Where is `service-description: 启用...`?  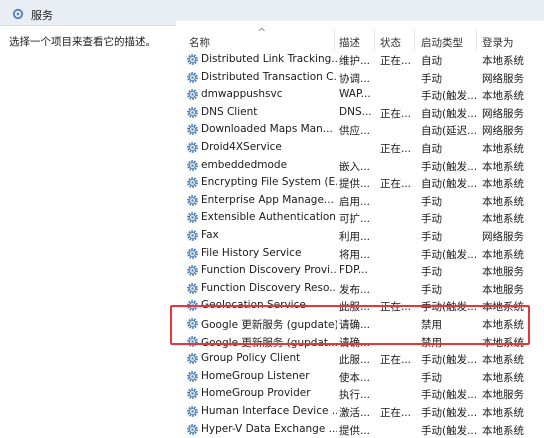 service-description: 启用... is located at coordinates (355, 201).